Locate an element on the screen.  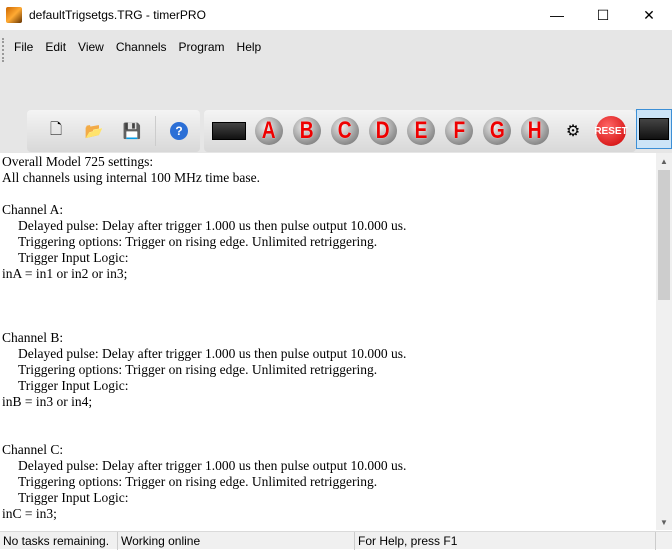
menu-program: Program is located at coordinates (202, 47).